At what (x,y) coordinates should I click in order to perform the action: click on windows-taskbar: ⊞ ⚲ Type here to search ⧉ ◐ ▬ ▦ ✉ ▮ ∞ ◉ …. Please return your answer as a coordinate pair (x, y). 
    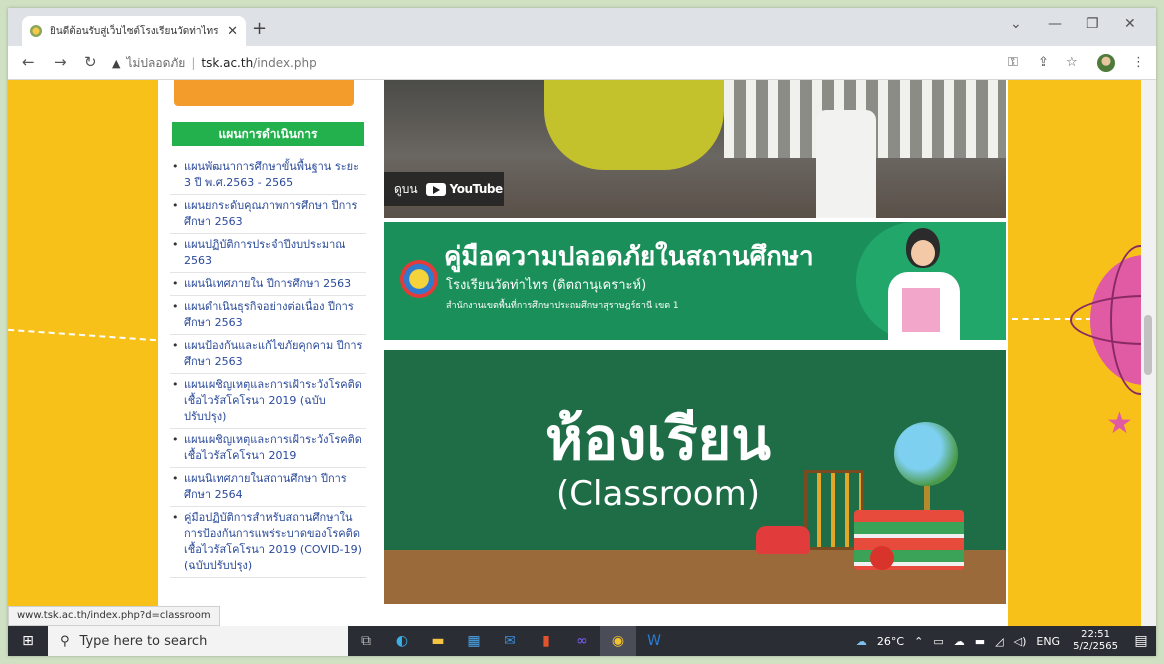
    Looking at the image, I should click on (582, 641).